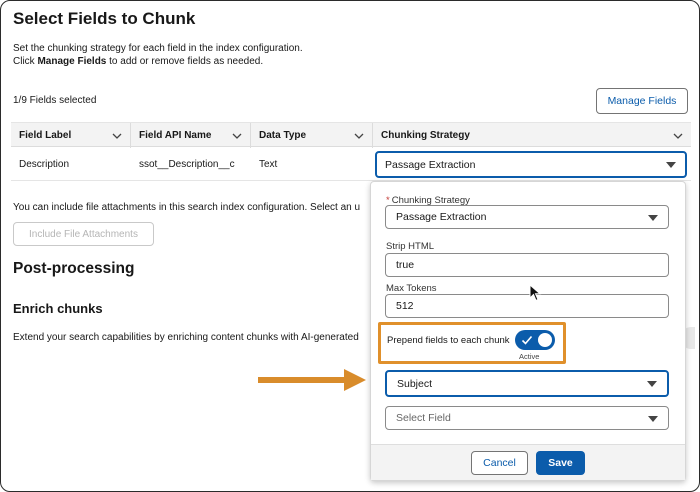  Describe the element at coordinates (531, 164) in the screenshot. I see `chunking-strategy-select: Passage Extraction` at that location.